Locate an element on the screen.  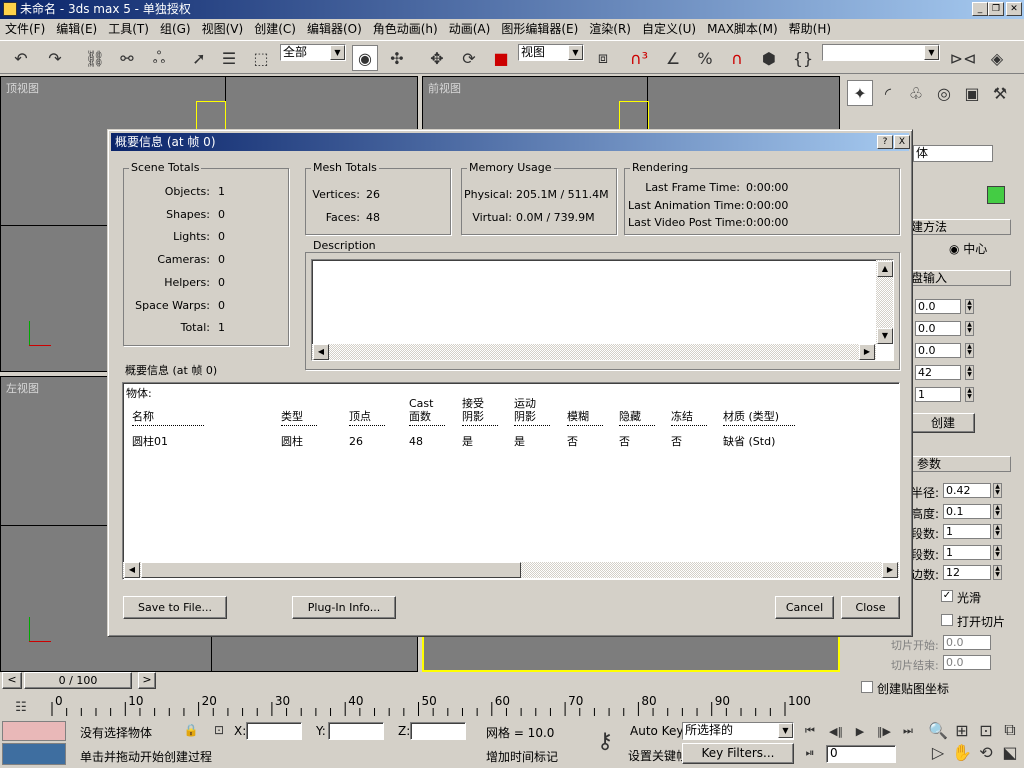
reference-coord-dropdown: 视图 ▼ is located at coordinates (551, 52).